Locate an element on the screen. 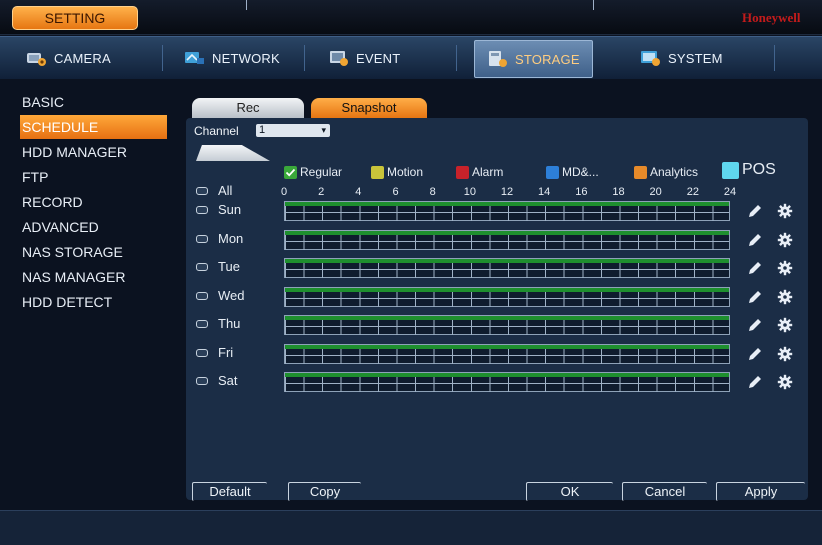  day-label: Sat is located at coordinates (228, 380).